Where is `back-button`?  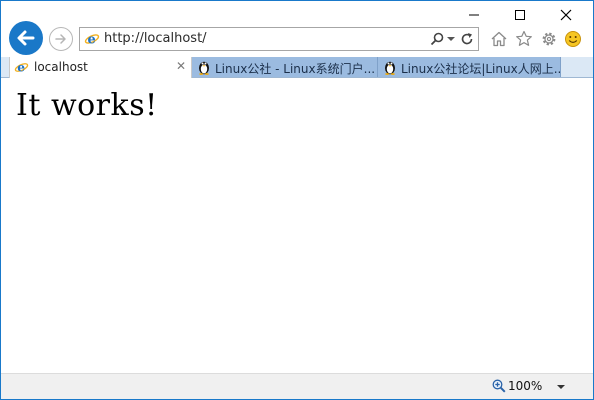 back-button is located at coordinates (26, 38).